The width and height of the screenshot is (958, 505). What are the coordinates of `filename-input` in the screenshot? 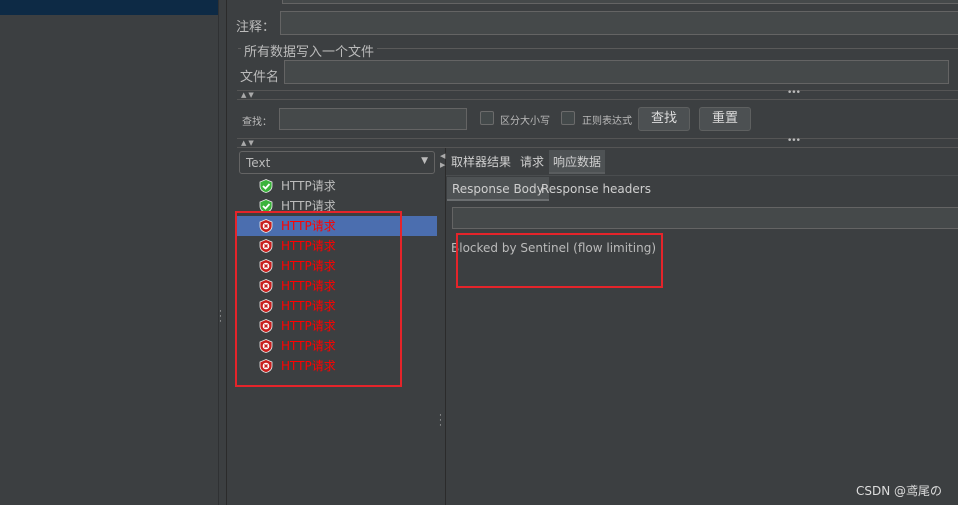 It's located at (616, 72).